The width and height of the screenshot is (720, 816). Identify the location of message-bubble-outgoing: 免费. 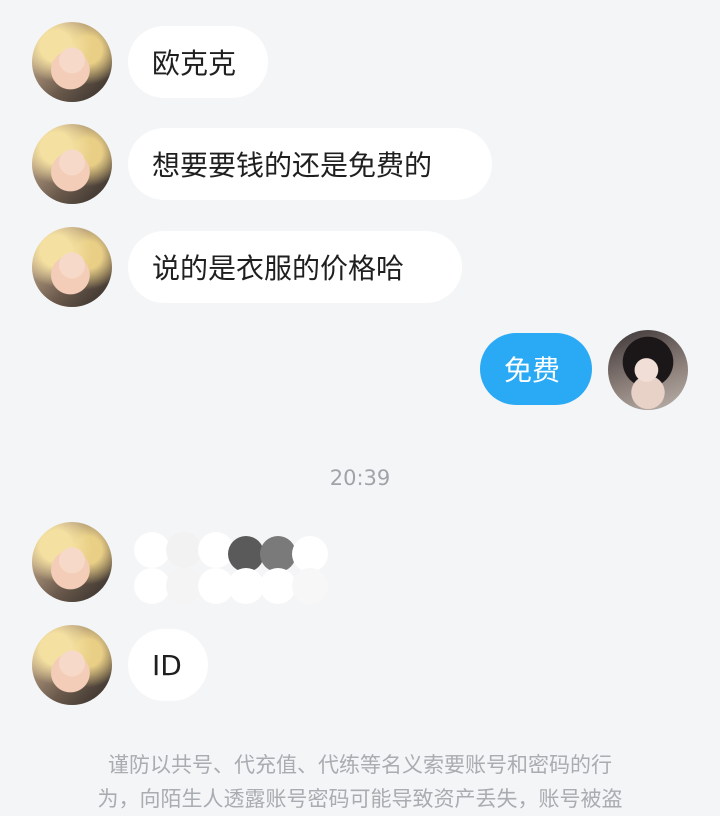
(536, 369).